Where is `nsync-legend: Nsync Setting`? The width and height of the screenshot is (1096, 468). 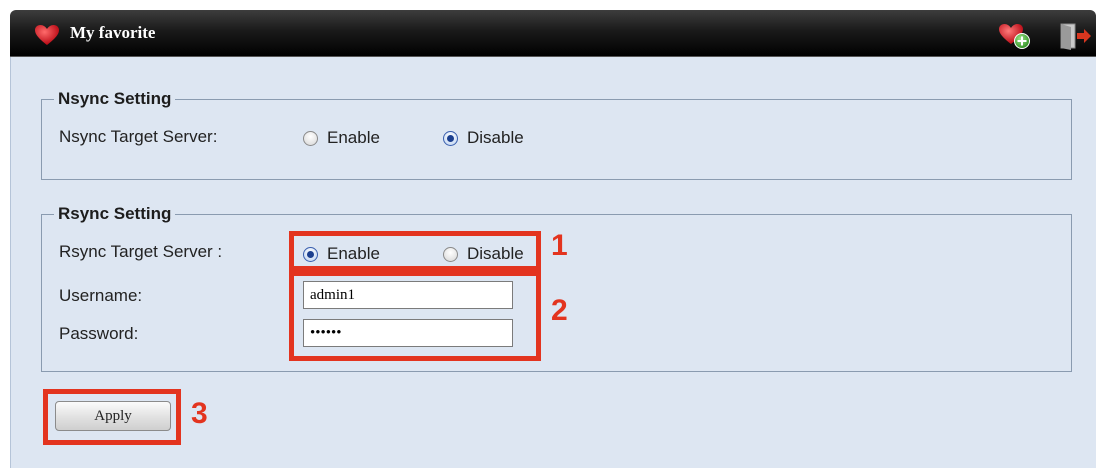 nsync-legend: Nsync Setting is located at coordinates (115, 98).